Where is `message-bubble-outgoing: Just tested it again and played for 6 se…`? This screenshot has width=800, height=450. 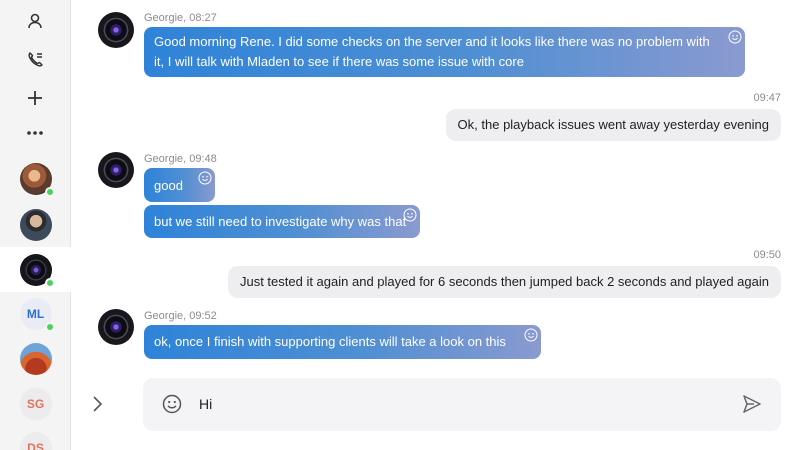 message-bubble-outgoing: Just tested it again and played for 6 se… is located at coordinates (504, 282).